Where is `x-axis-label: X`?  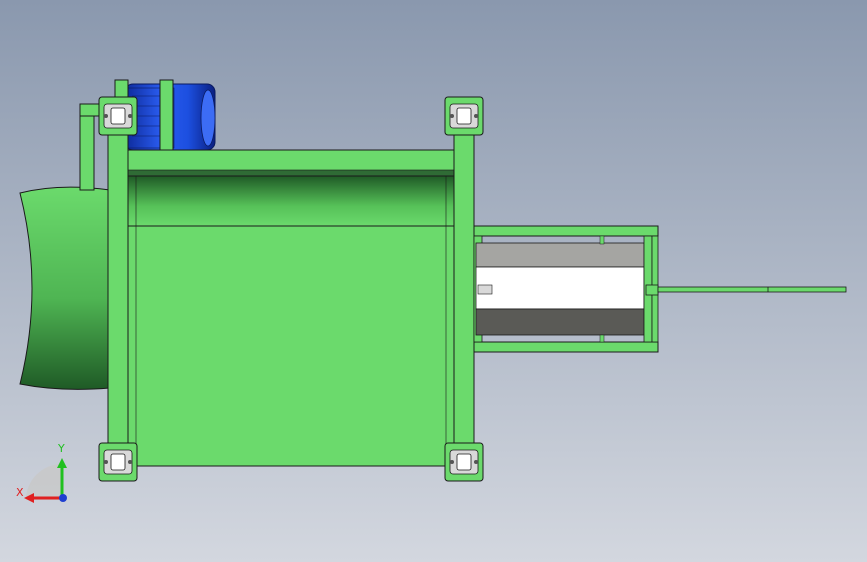
x-axis-label: X is located at coordinates (20, 492).